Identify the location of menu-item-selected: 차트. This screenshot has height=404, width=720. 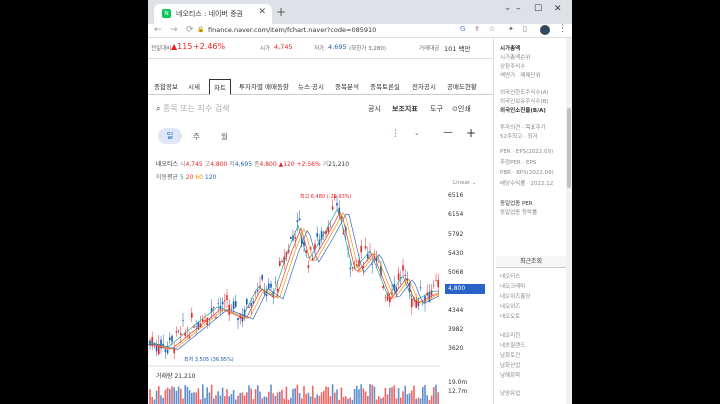
(220, 87).